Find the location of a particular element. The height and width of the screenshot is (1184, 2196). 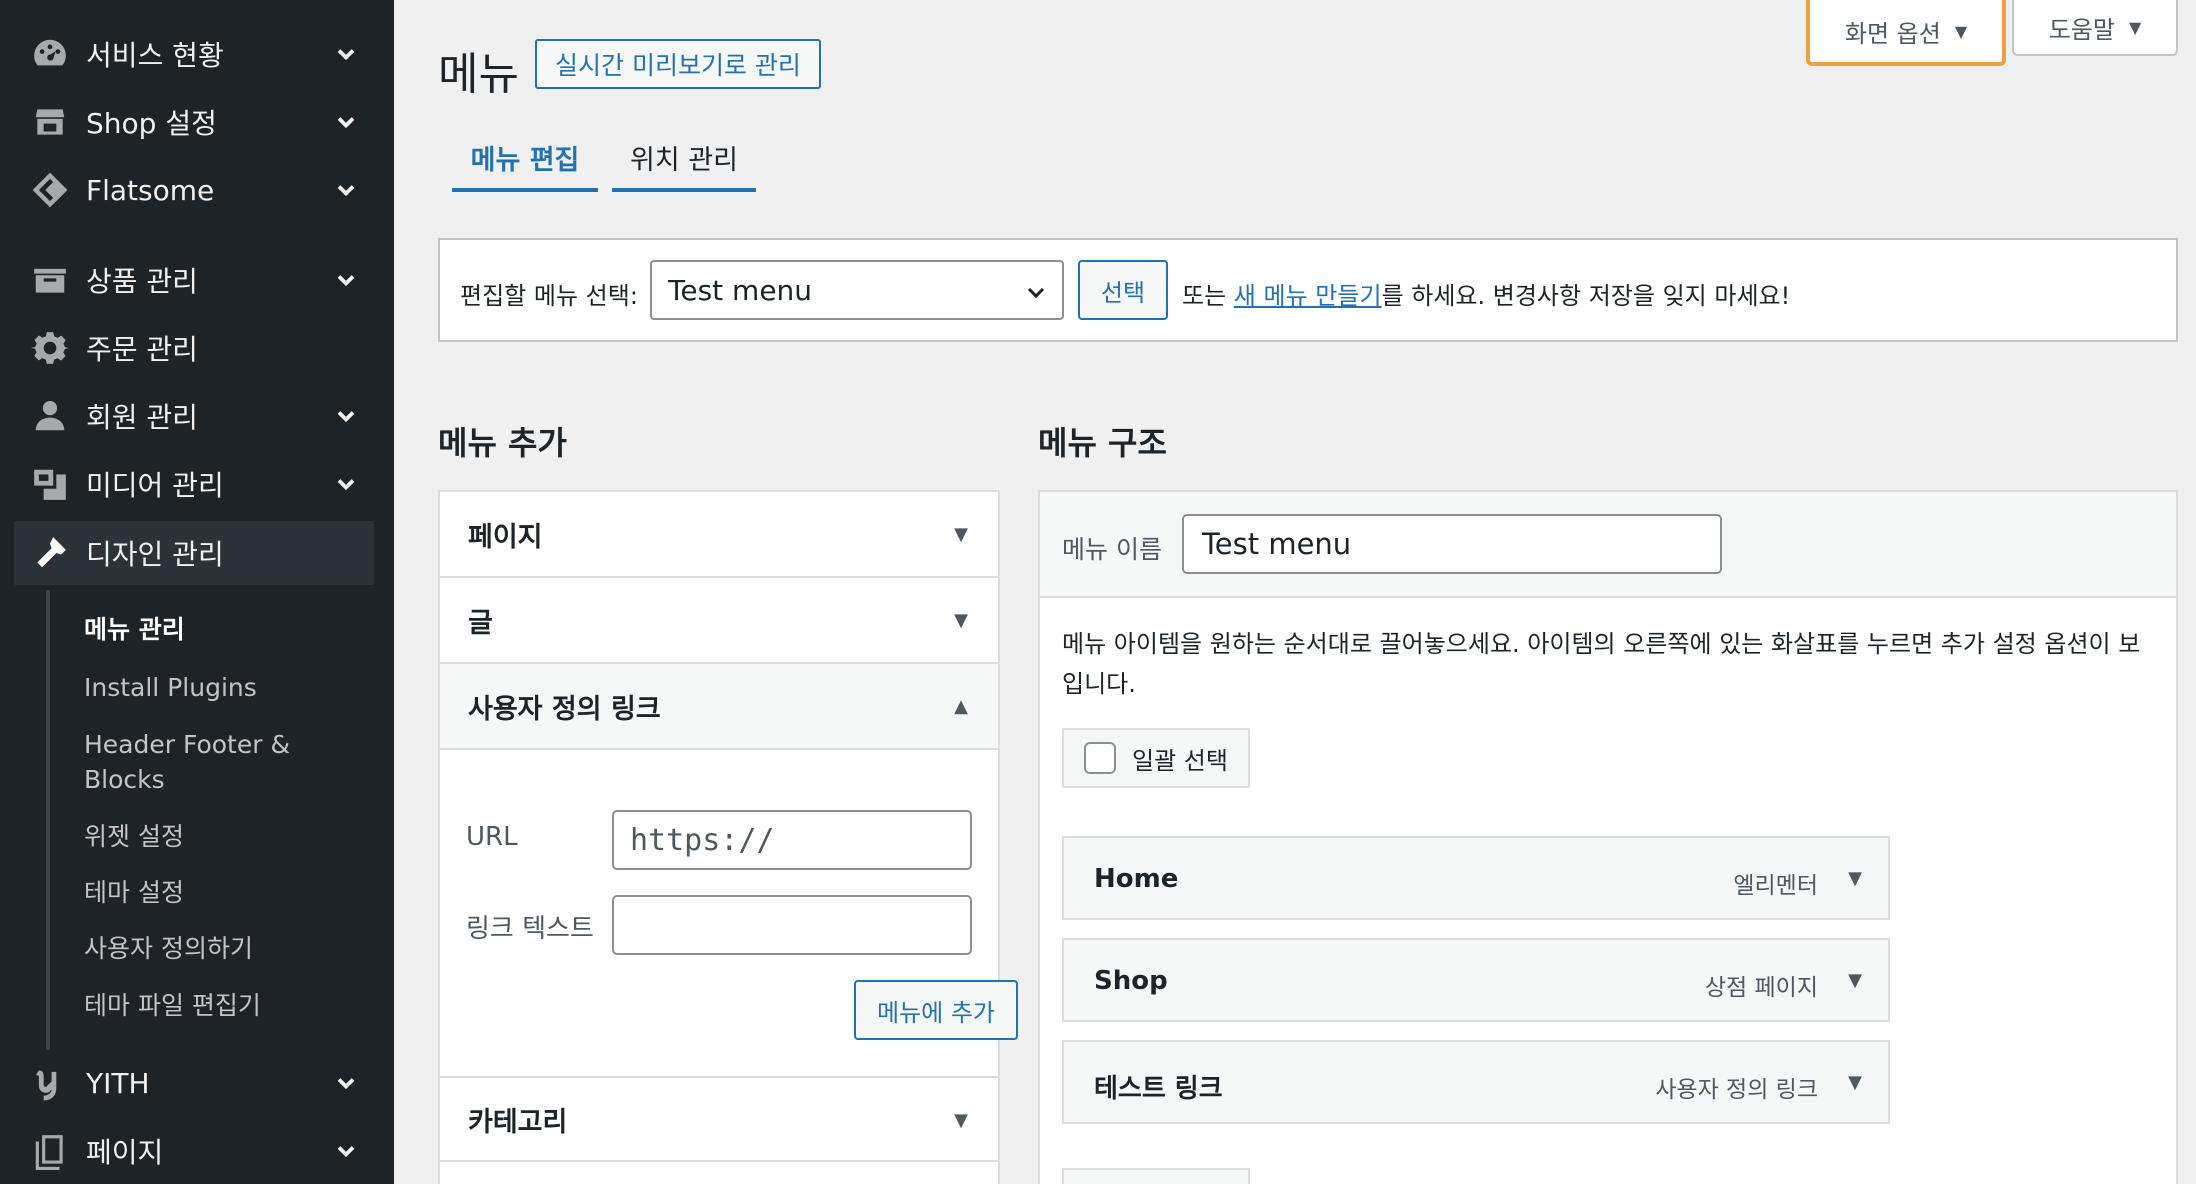

pages-icon is located at coordinates (50, 1151).